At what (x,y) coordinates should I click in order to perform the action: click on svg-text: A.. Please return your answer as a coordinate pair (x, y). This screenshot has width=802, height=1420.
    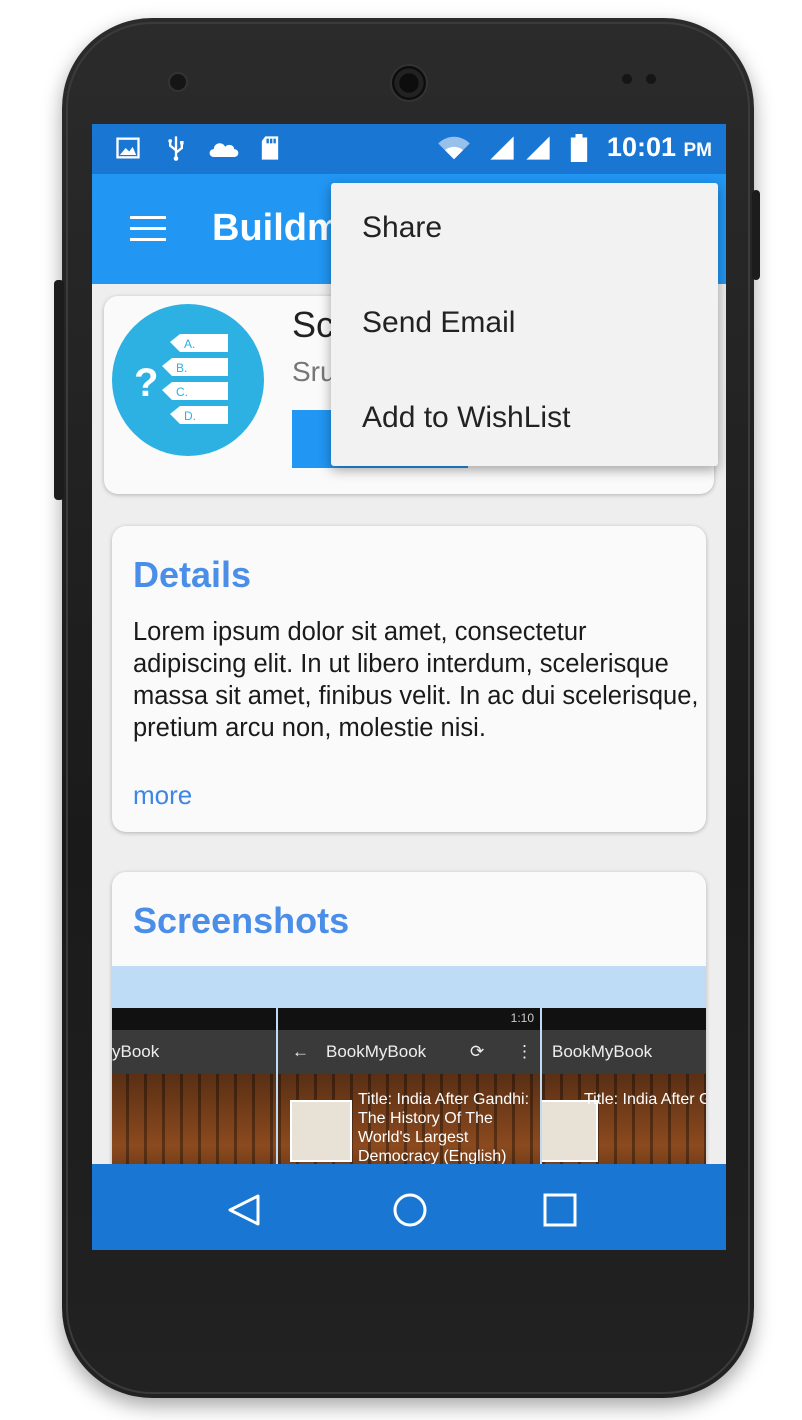
    Looking at the image, I should click on (189, 344).